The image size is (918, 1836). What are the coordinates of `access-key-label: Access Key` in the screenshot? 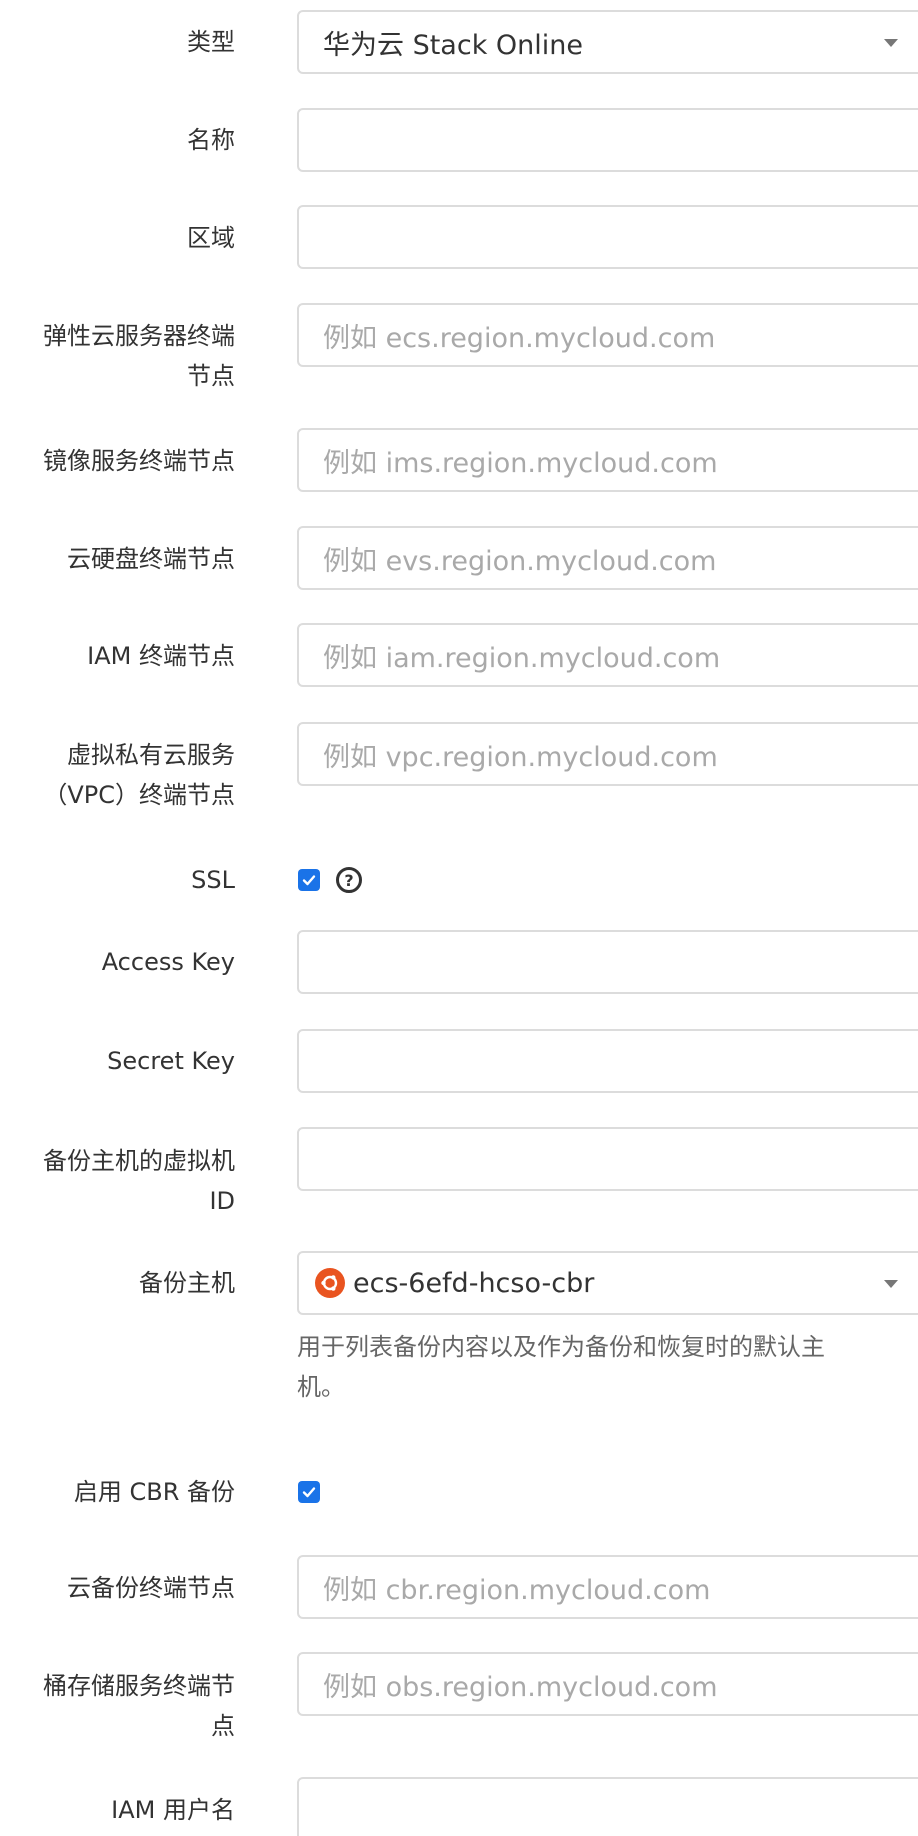 It's located at (168, 962).